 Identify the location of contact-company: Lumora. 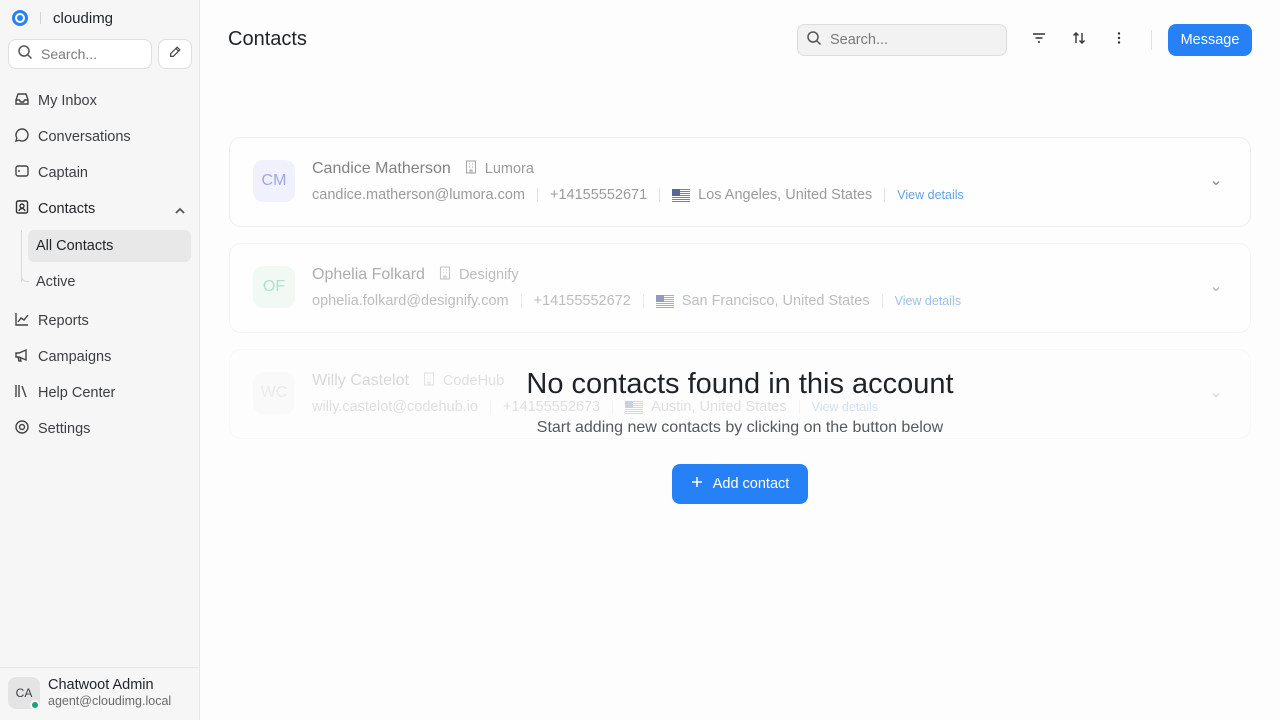
(499, 169).